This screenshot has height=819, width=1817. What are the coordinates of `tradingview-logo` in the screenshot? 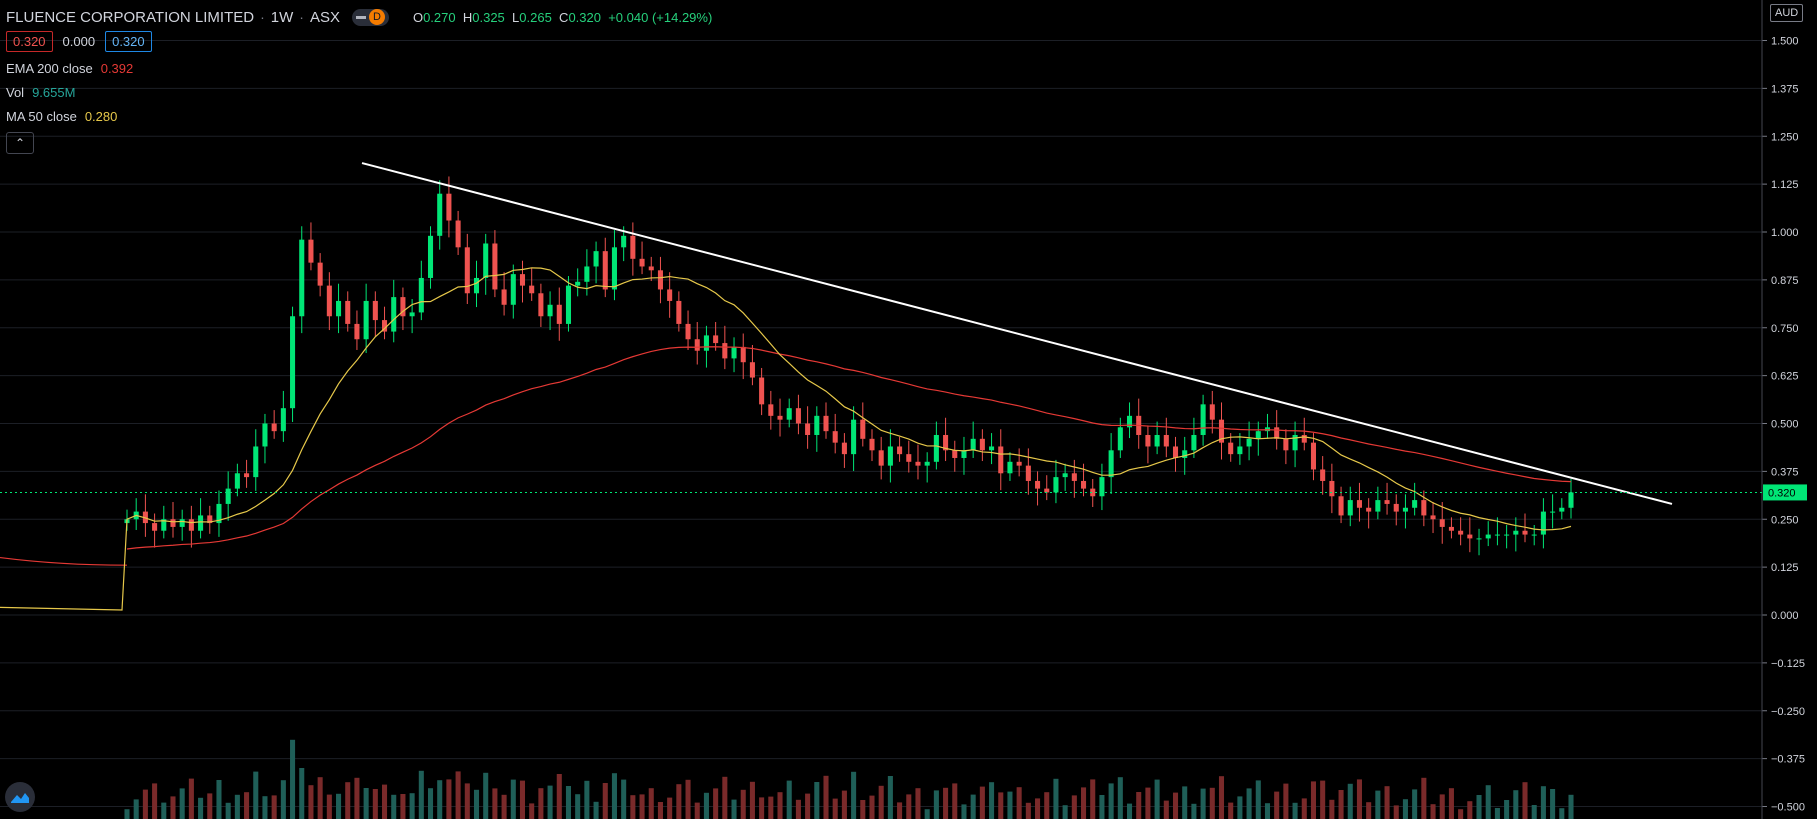 It's located at (20, 797).